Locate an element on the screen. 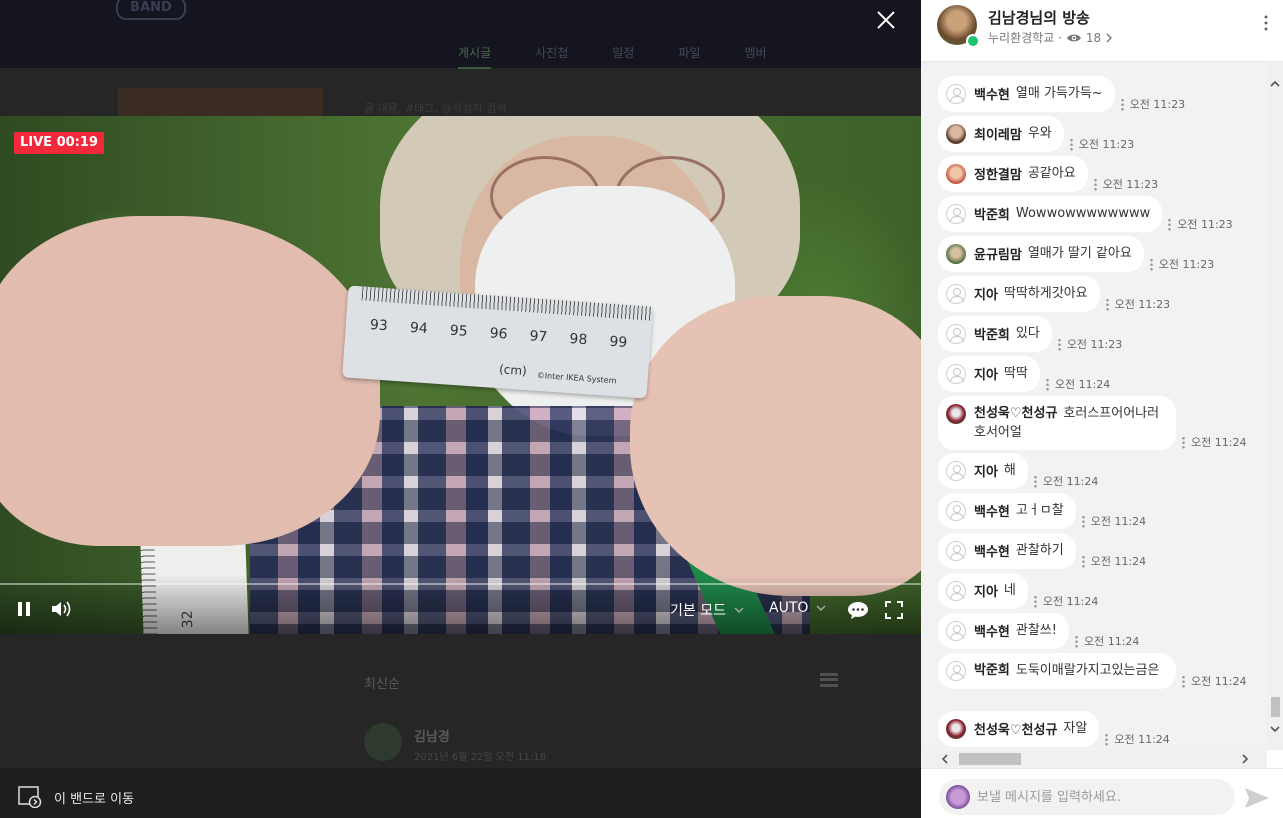 The image size is (1283, 818). background-cover-image is located at coordinates (220, 102).